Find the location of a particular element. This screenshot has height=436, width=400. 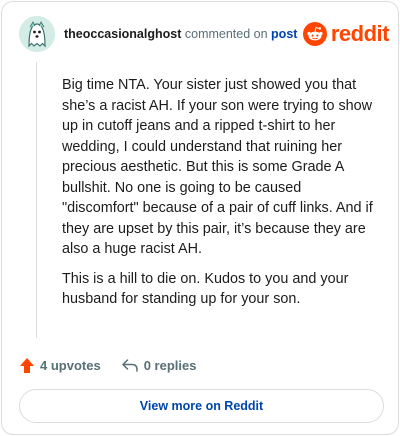

upvote-arrow-icon is located at coordinates (27, 365).